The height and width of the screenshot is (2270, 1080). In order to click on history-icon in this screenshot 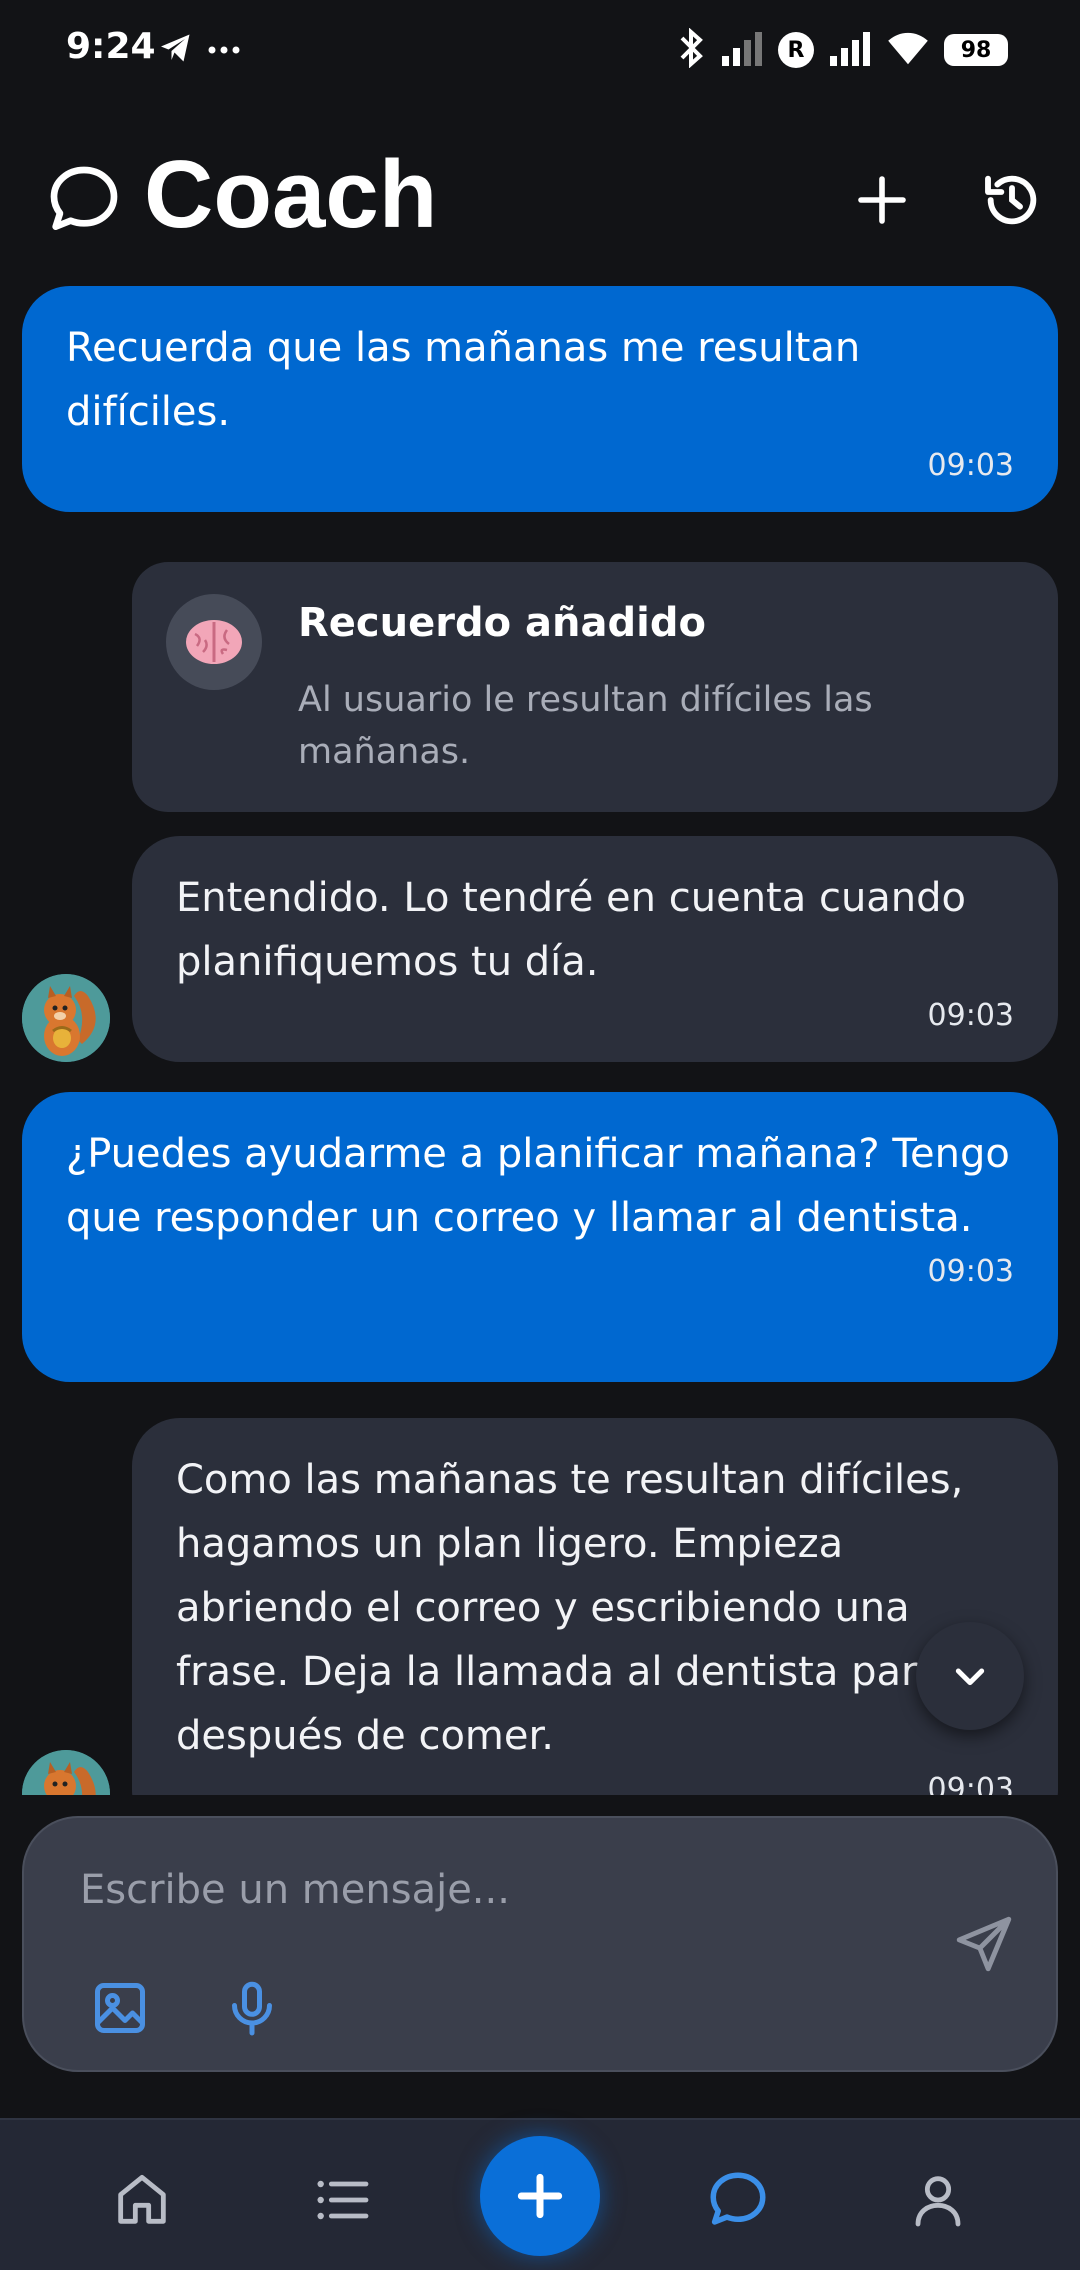, I will do `click(1011, 200)`.